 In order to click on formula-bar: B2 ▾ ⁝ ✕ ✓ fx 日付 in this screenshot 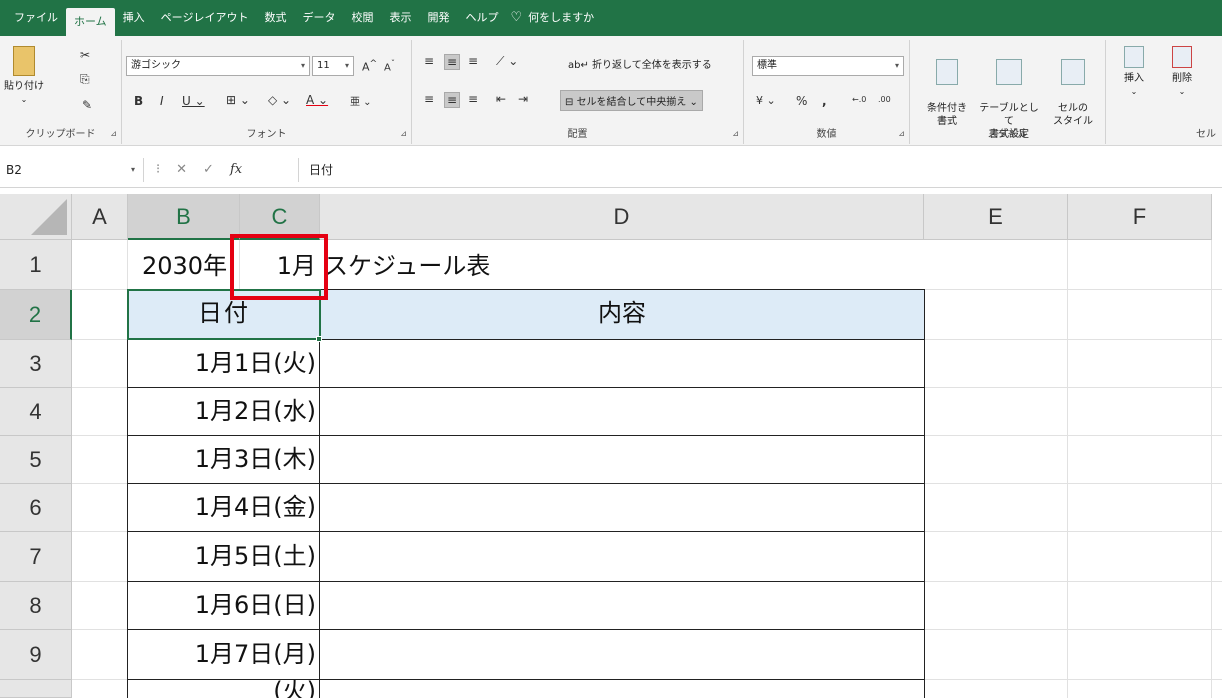, I will do `click(611, 170)`.